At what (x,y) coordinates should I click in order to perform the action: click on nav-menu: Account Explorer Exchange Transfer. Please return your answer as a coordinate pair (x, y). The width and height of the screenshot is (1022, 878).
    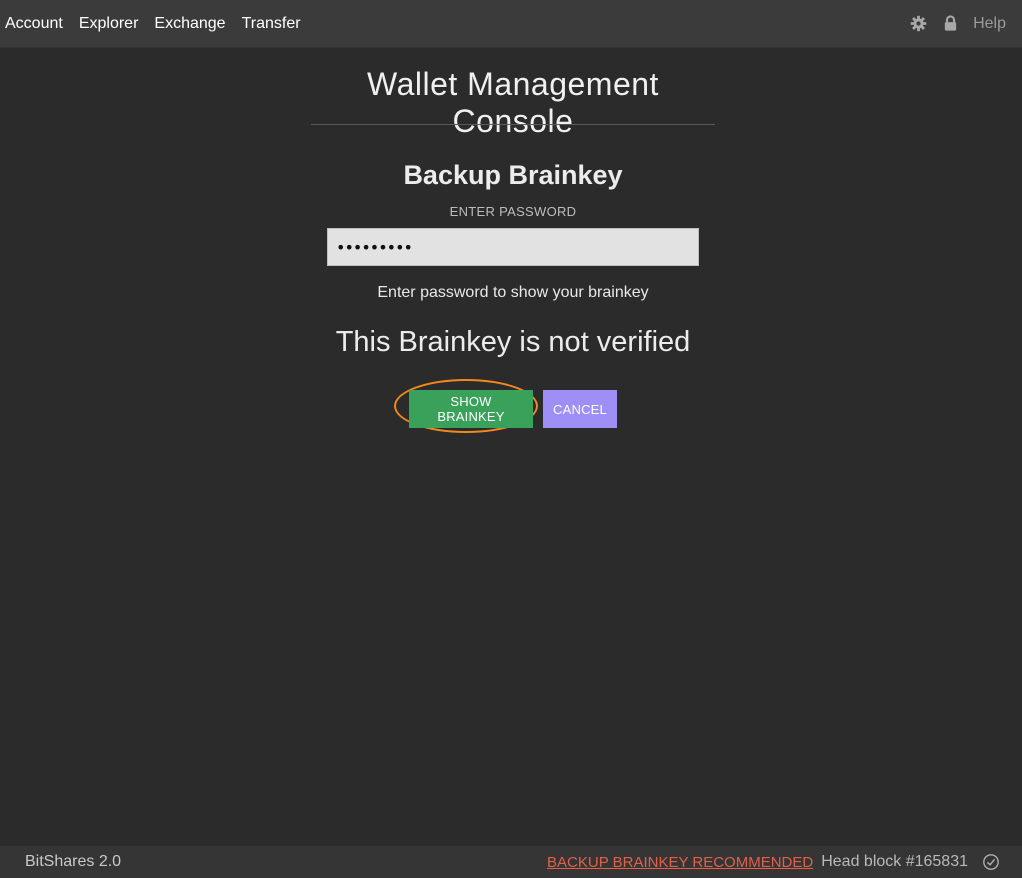
    Looking at the image, I should click on (154, 23).